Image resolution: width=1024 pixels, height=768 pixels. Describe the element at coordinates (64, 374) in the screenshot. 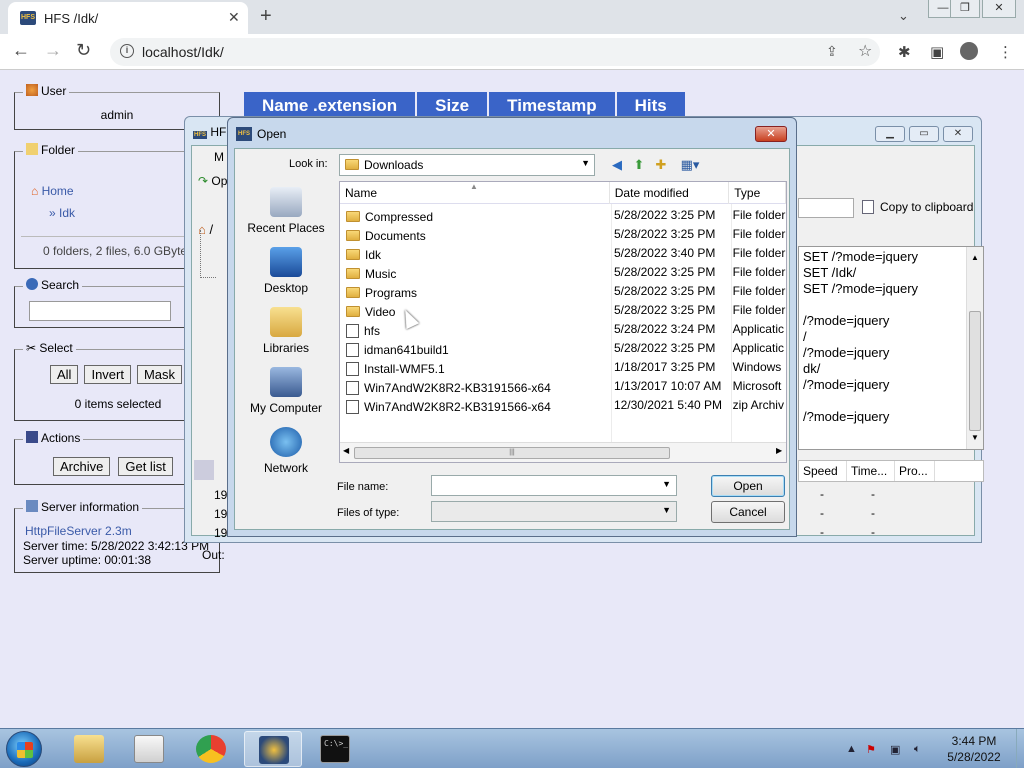

I see `select-all-button: All` at that location.